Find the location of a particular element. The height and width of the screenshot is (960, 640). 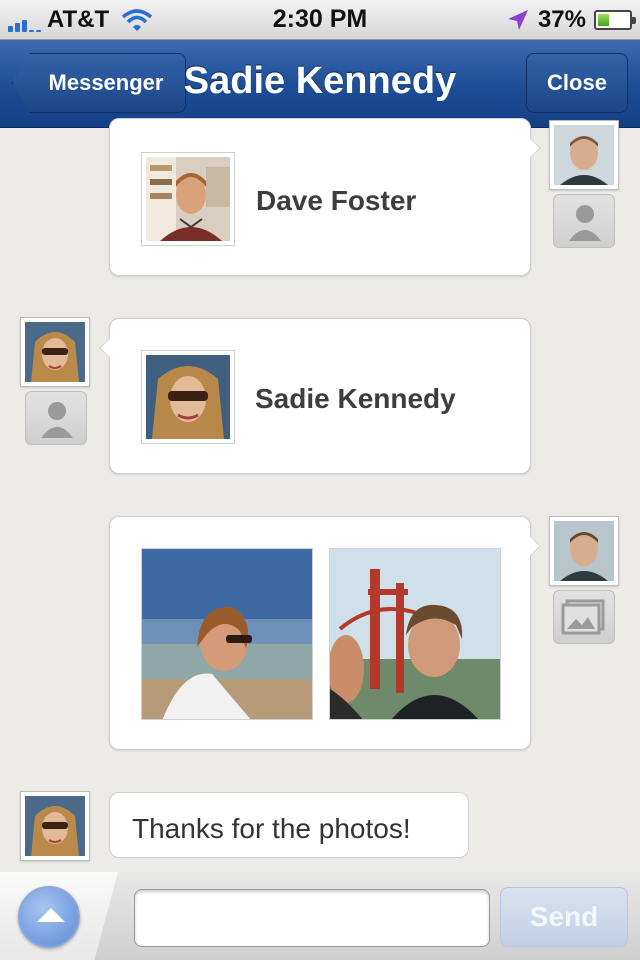

status-right: 37% is located at coordinates (571, 20).